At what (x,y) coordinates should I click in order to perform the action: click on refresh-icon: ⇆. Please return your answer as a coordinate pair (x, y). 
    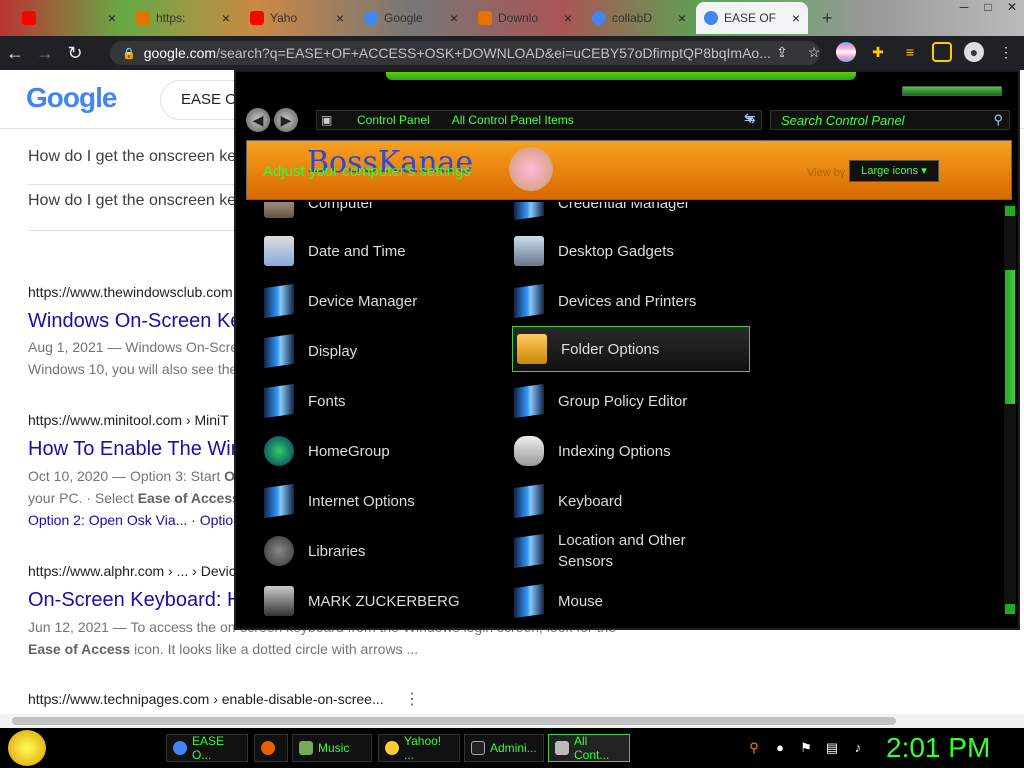
    Looking at the image, I should click on (750, 118).